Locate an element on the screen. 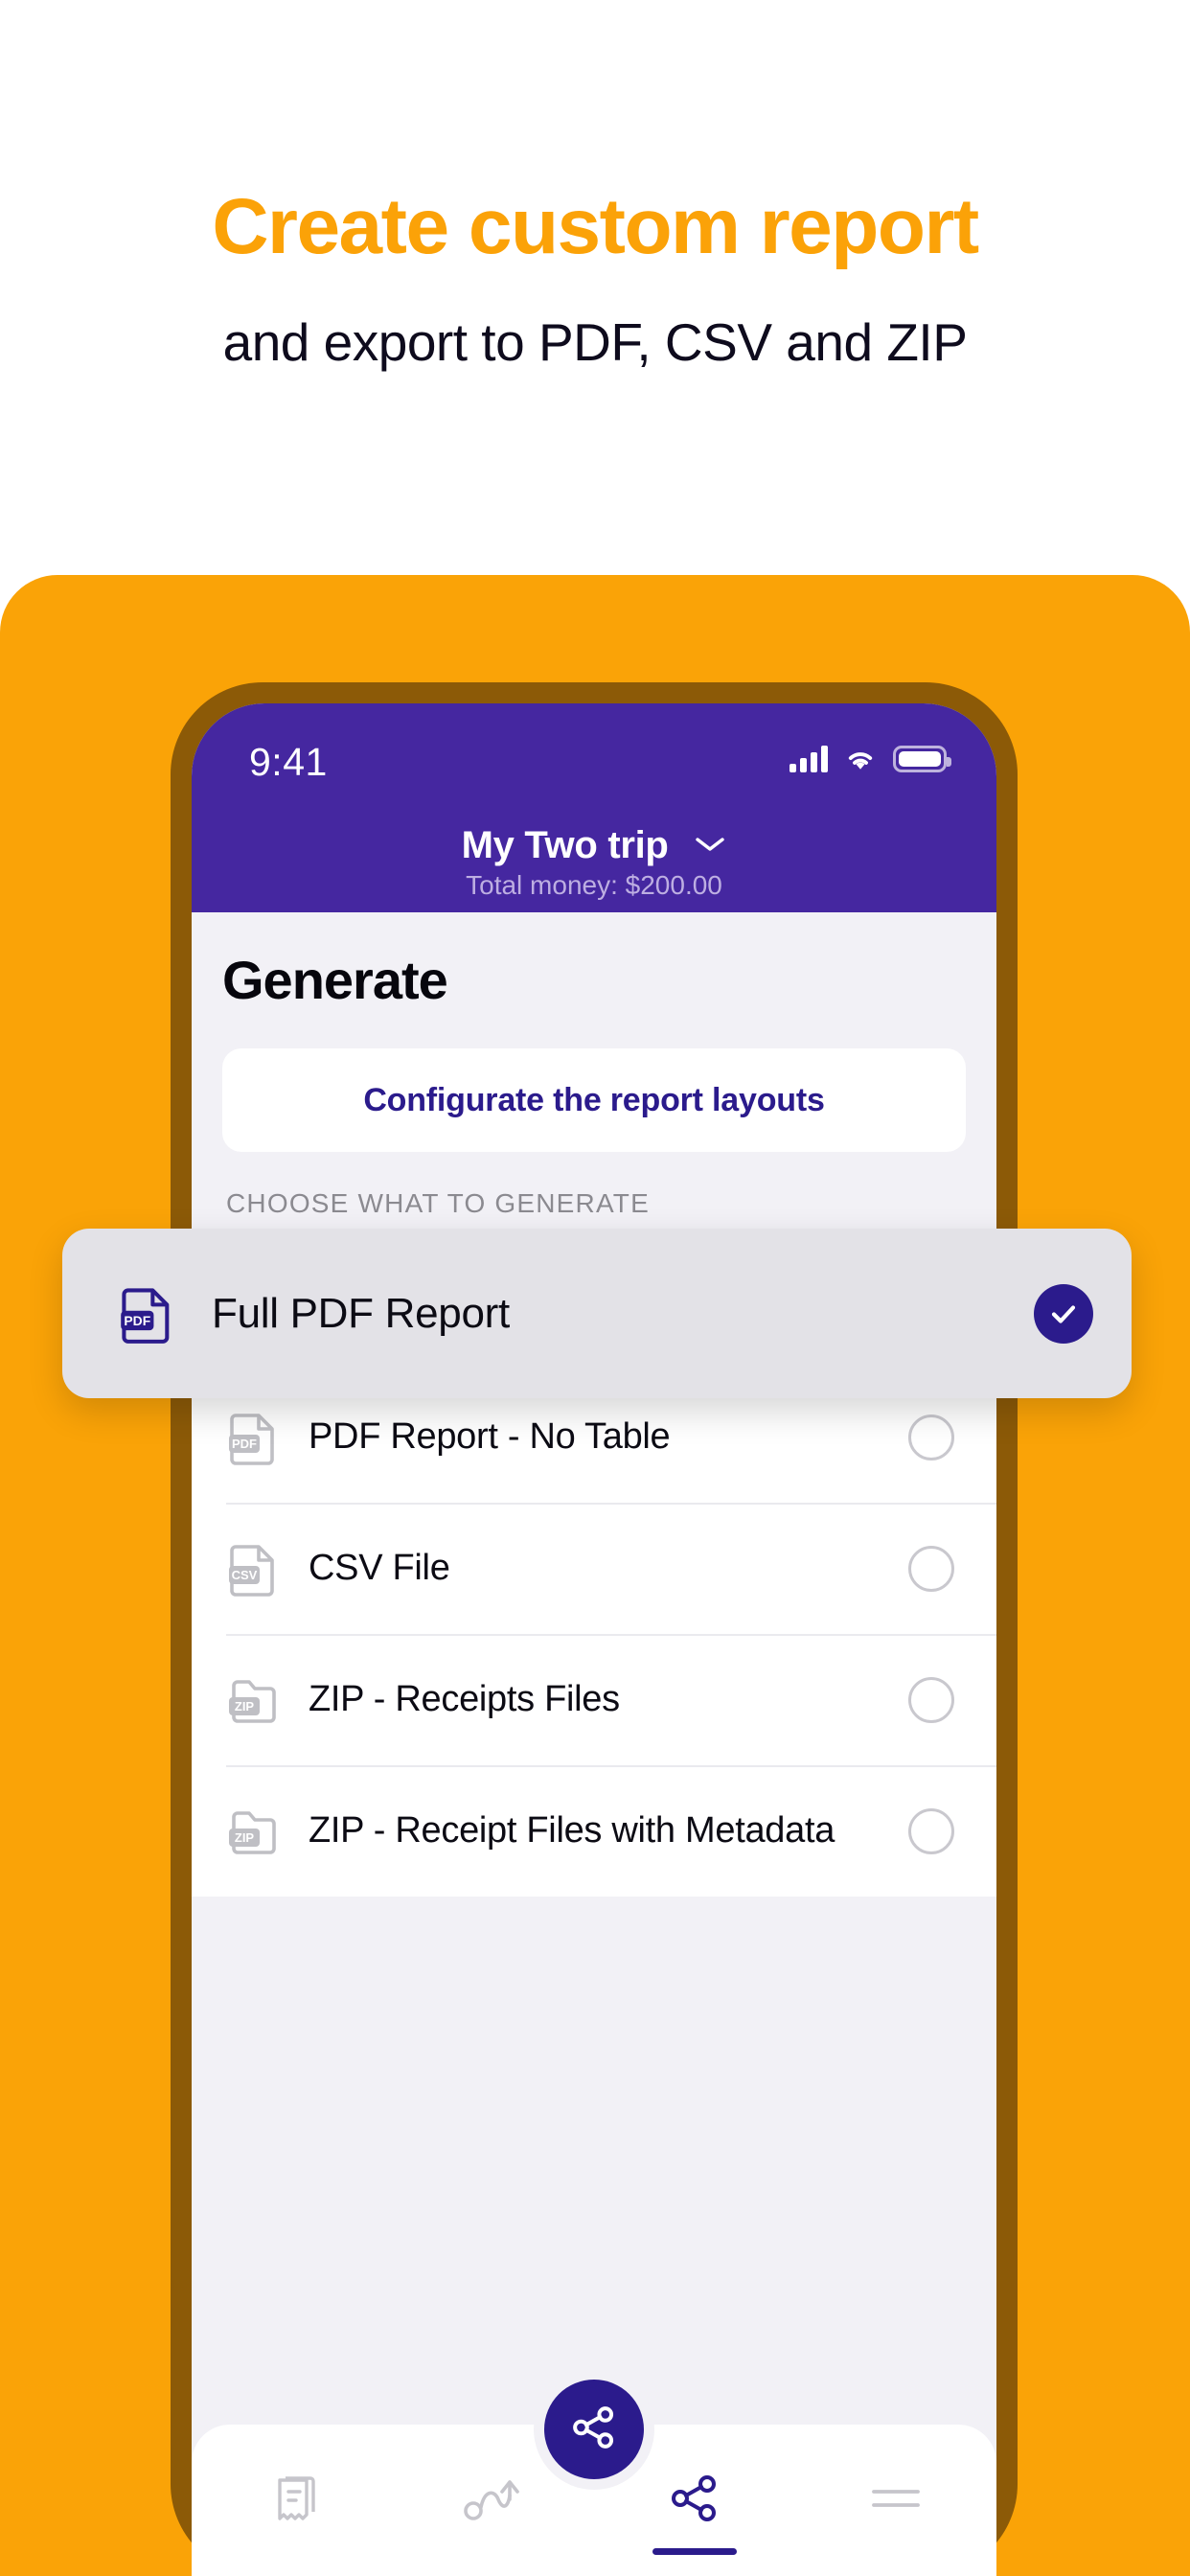 The image size is (1190, 2576). csv-file-icon: CSV is located at coordinates (254, 1569).